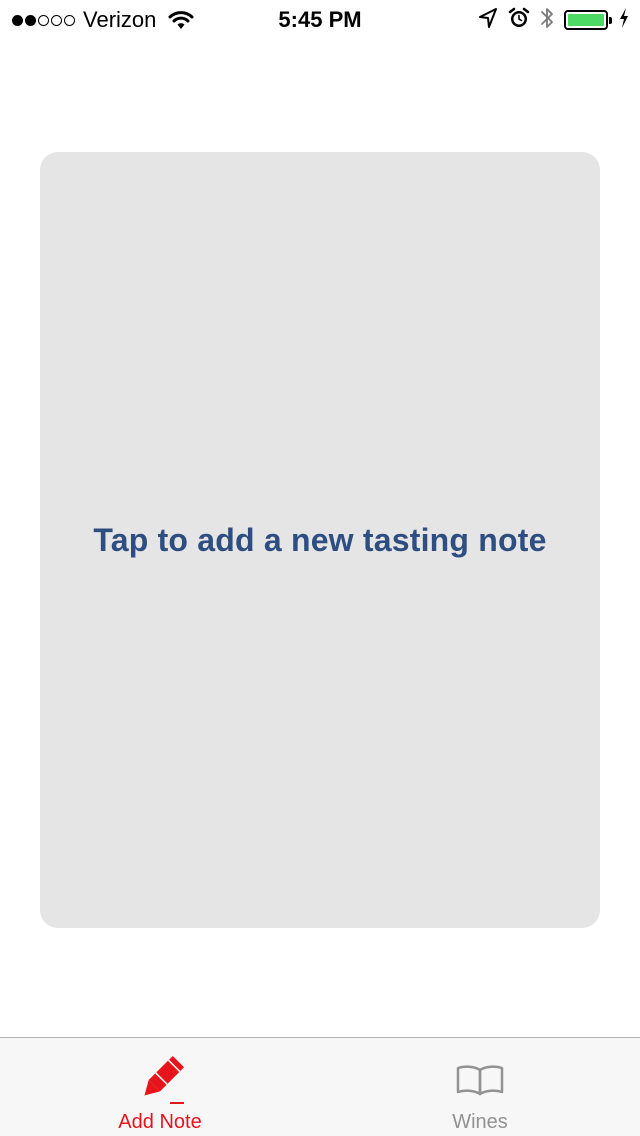 The width and height of the screenshot is (640, 1136). What do you see at coordinates (480, 1080) in the screenshot?
I see `book-icon` at bounding box center [480, 1080].